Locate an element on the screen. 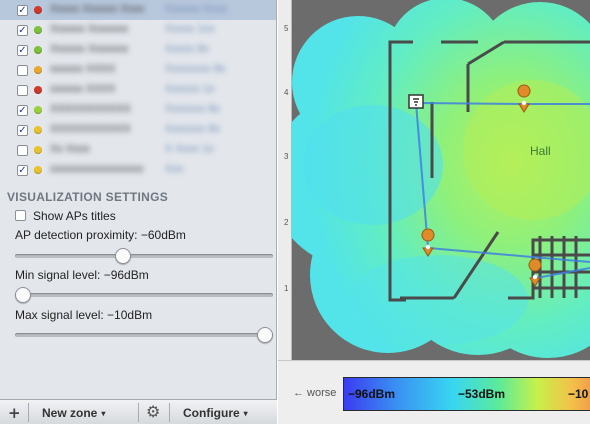  ap-detection-slider is located at coordinates (144, 256).